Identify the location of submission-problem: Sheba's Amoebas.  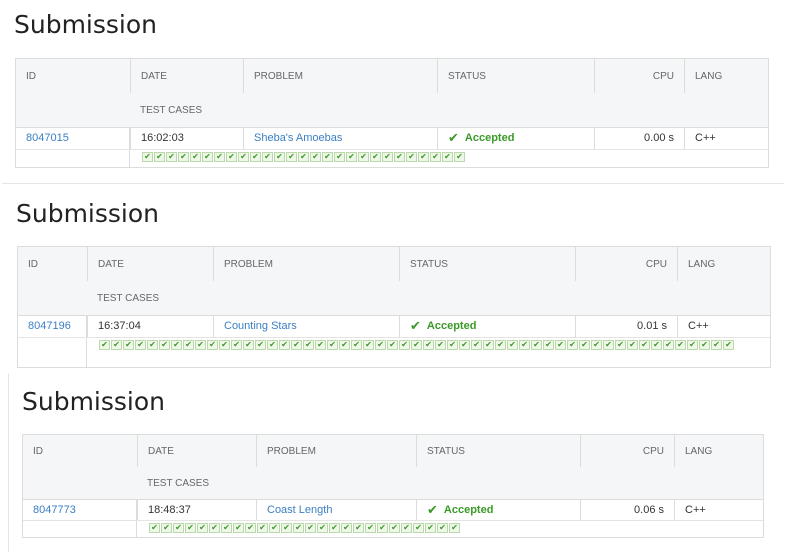
(340, 138).